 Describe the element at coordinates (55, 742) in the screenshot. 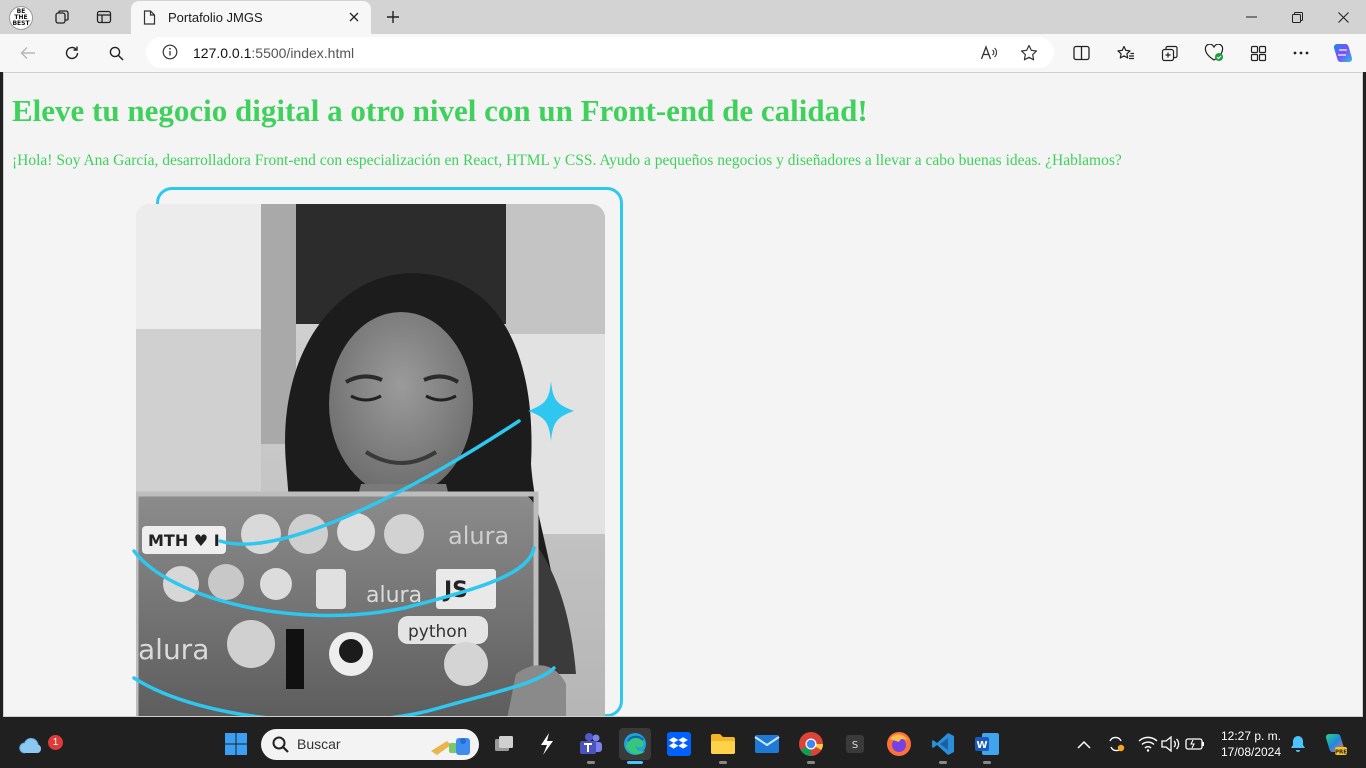

I see `notification-badge: 1` at that location.